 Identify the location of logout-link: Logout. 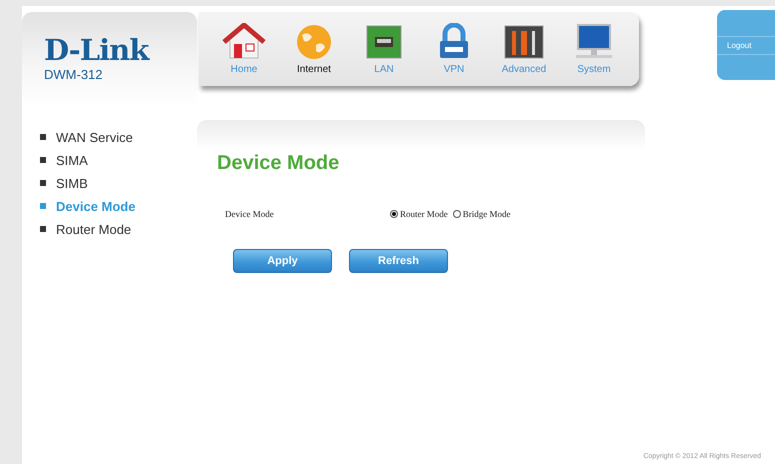
(746, 45).